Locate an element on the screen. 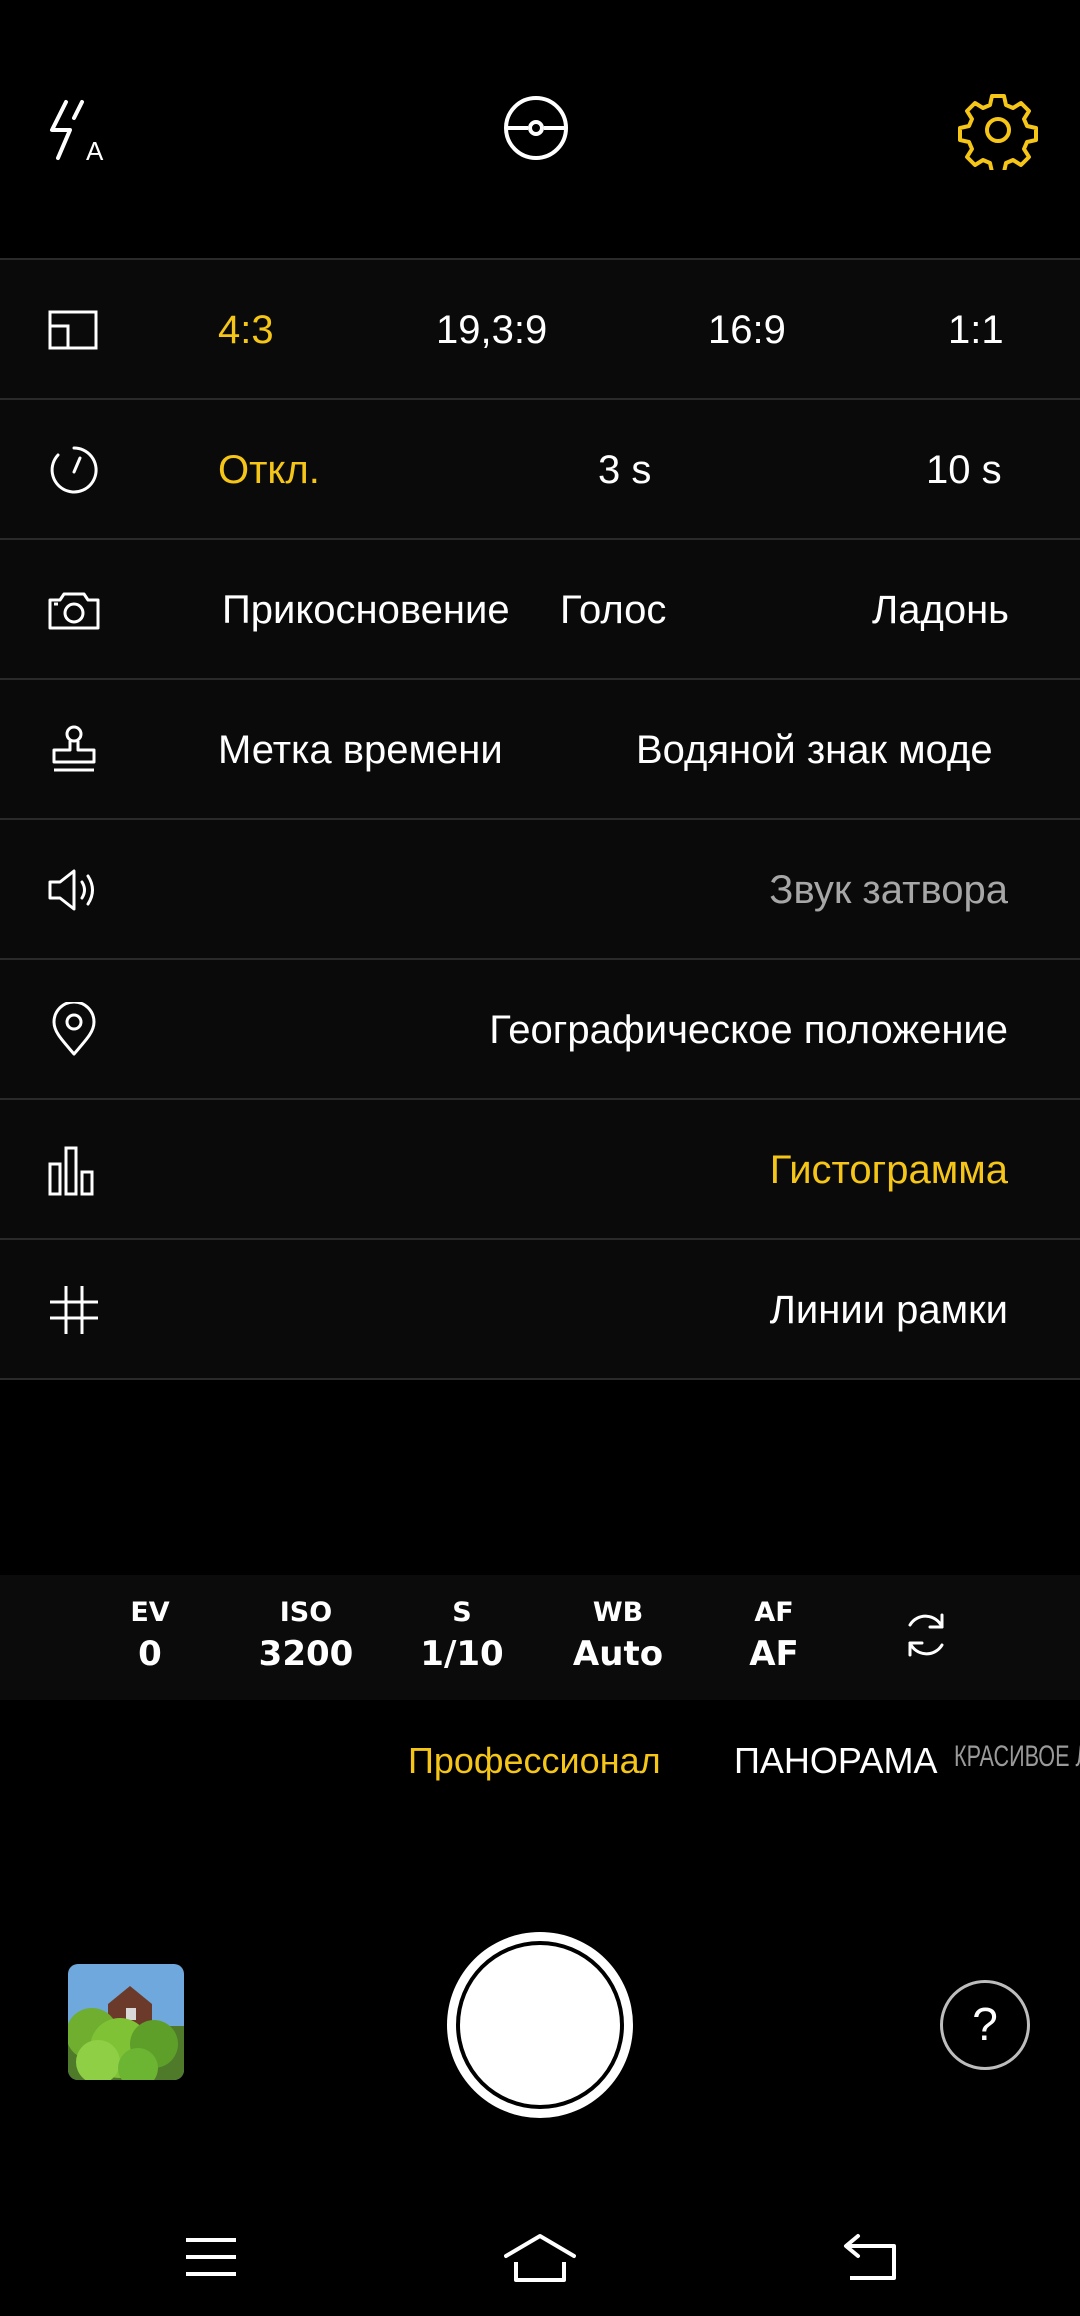 The image size is (1080, 2316). histogram-label: Гистограмма is located at coordinates (889, 1170).